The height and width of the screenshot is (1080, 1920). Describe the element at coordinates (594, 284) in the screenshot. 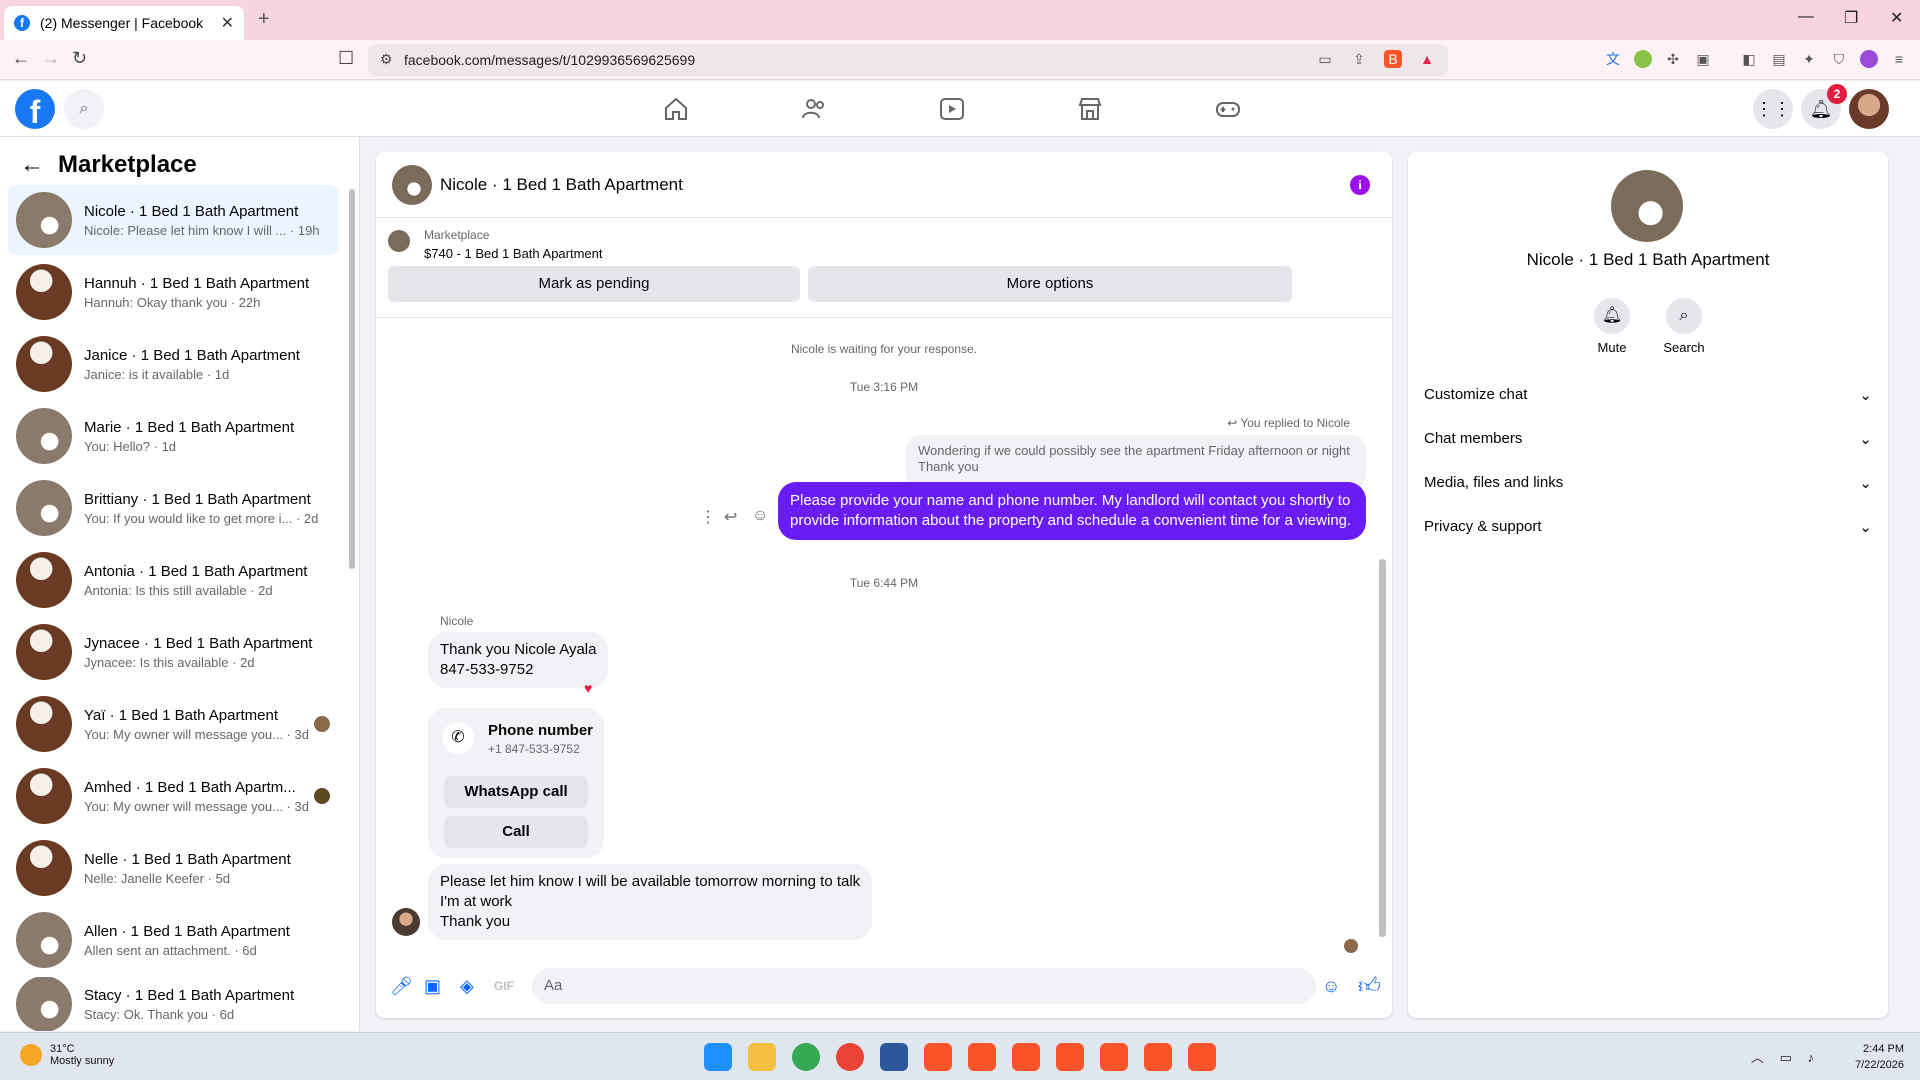

I see `mark-as-pending-button: Mark as pending` at that location.